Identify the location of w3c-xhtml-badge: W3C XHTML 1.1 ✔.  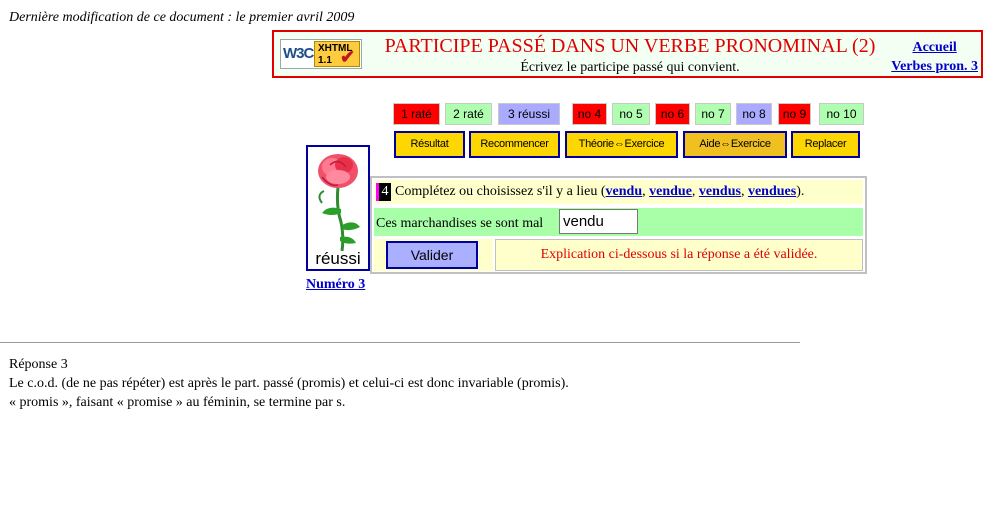
(321, 54).